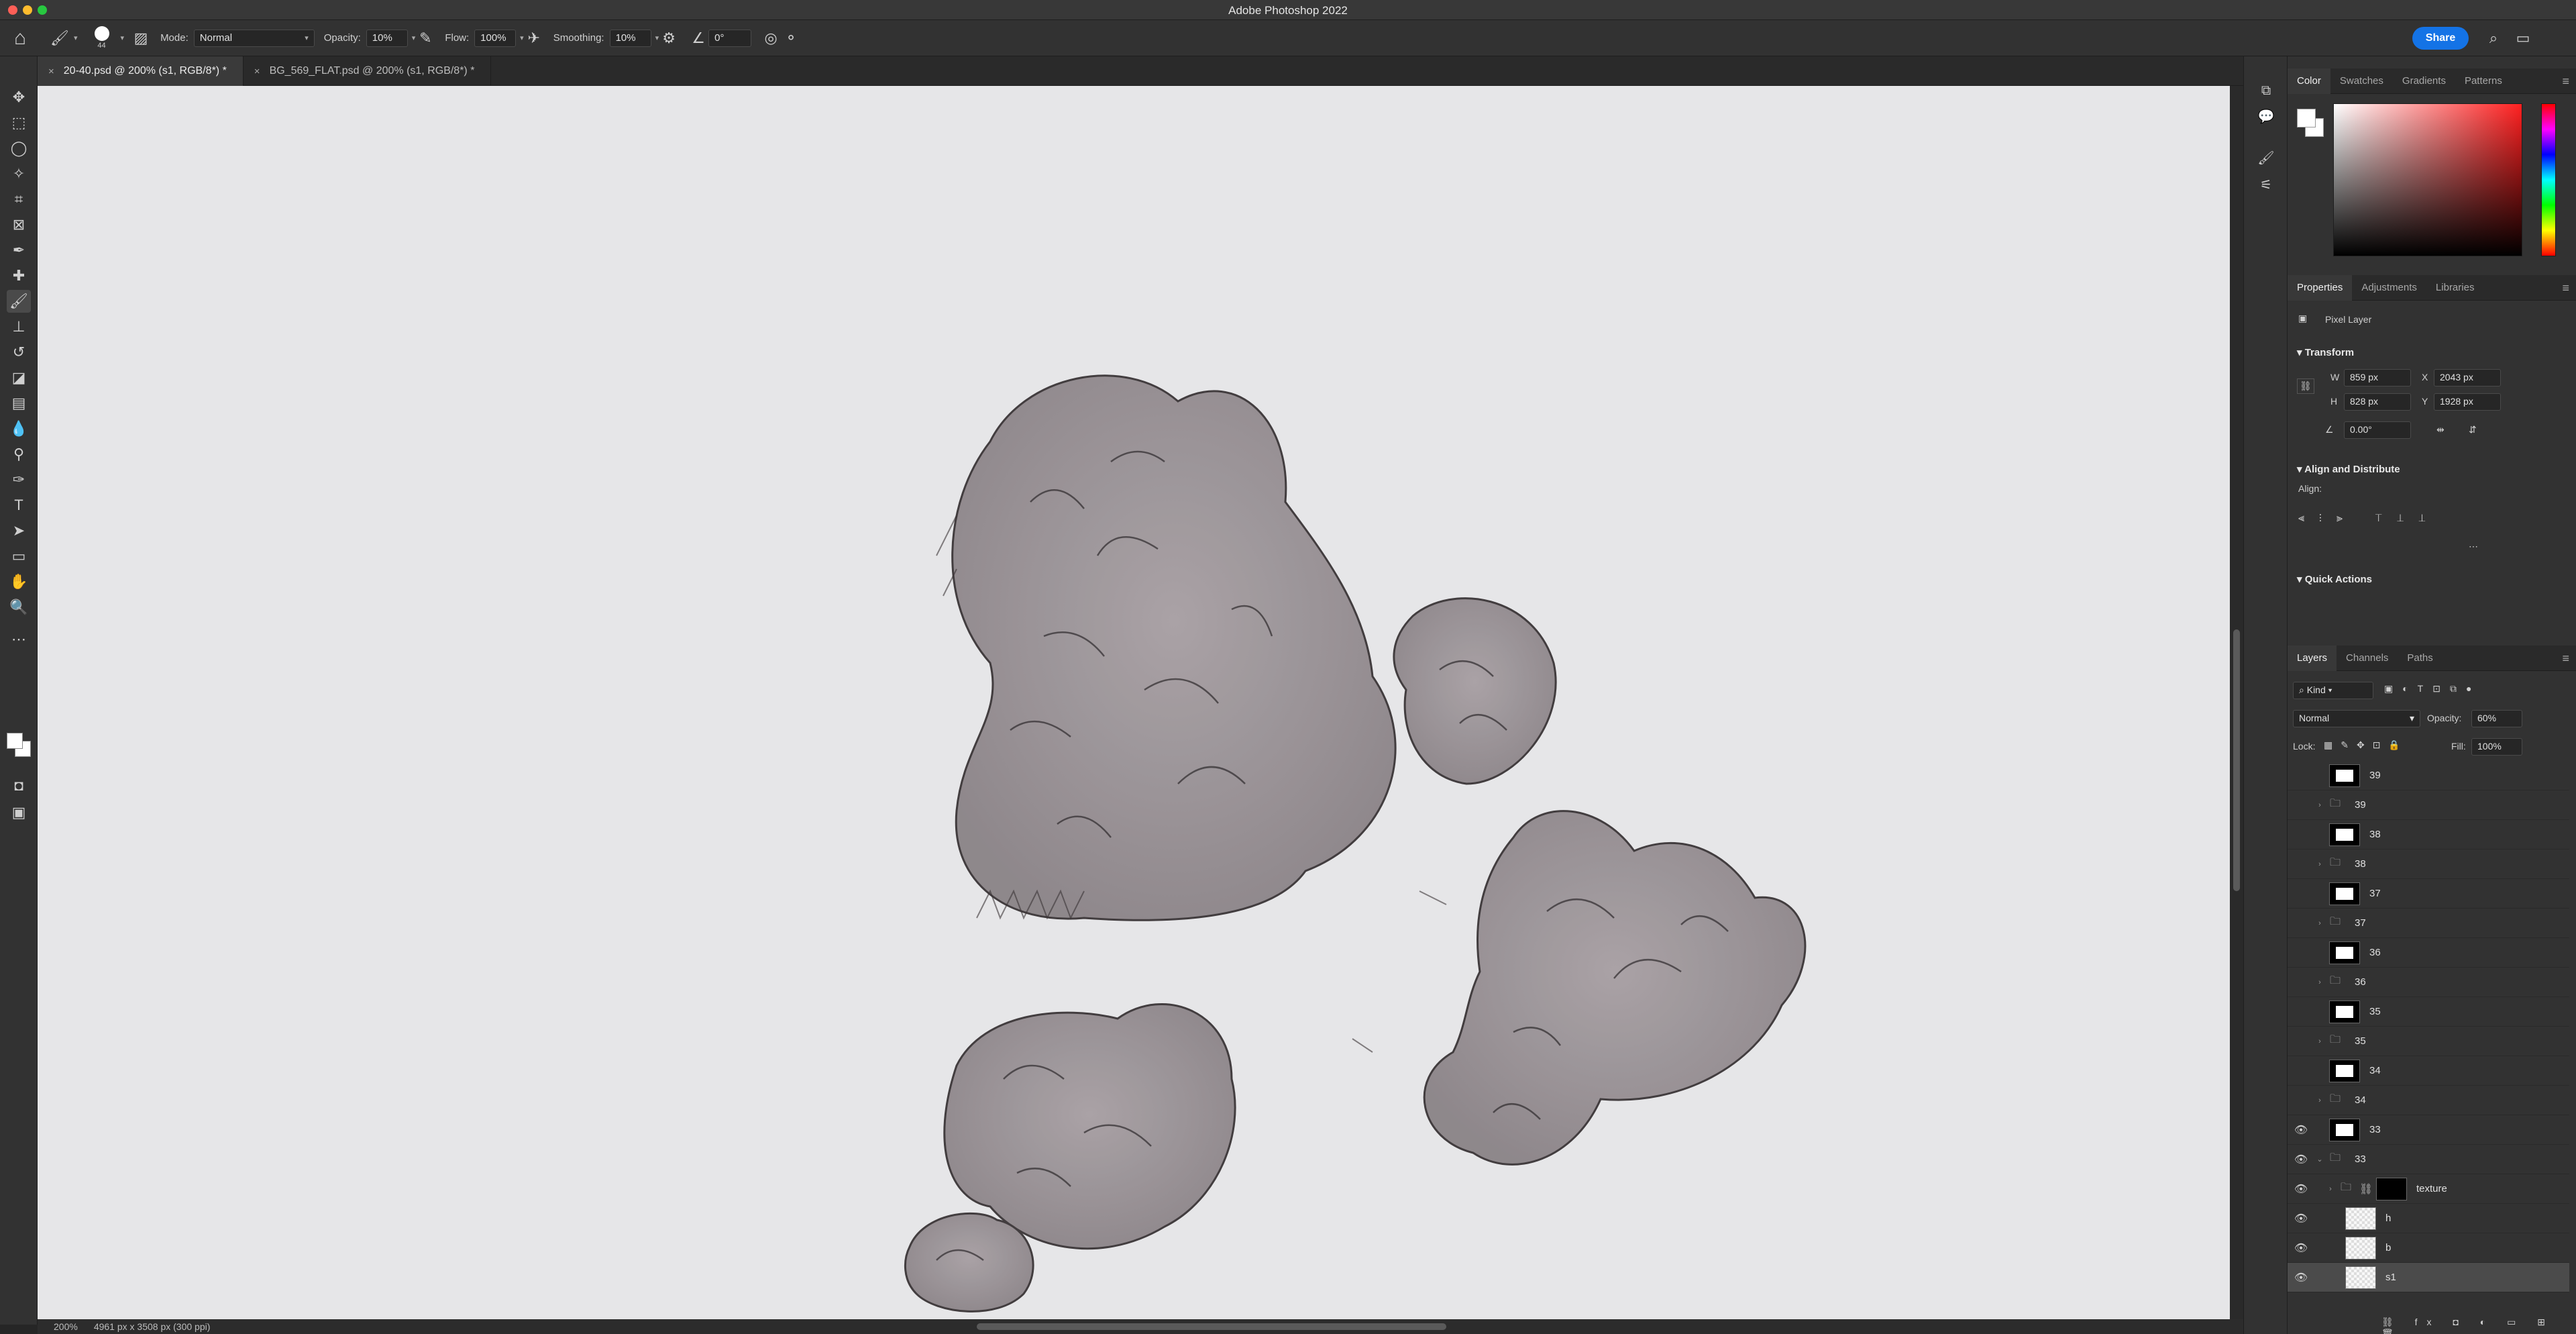  Describe the element at coordinates (771, 38) in the screenshot. I see `pressure-size-icon: ◎` at that location.